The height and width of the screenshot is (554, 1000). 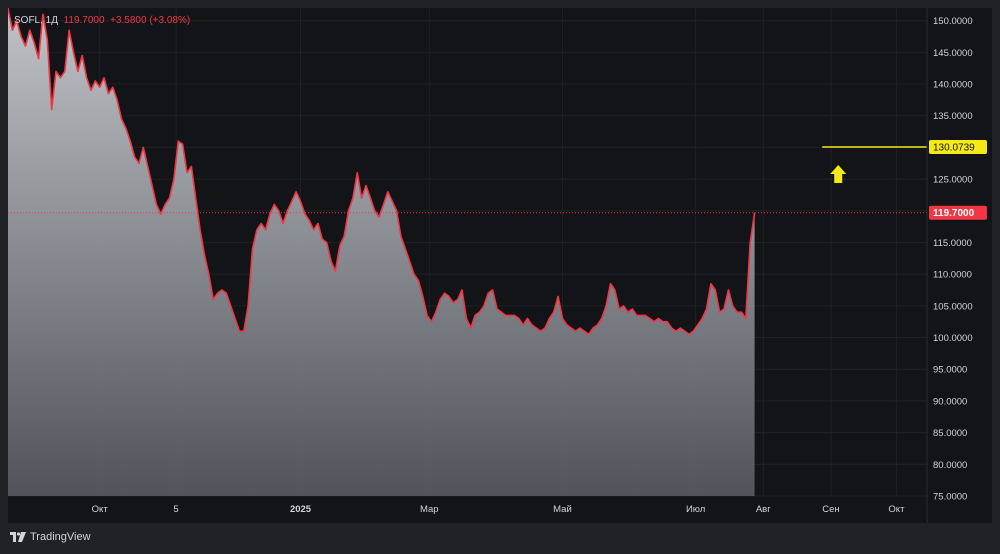 I want to click on price-tick-label: 145.0000, so click(x=953, y=53).